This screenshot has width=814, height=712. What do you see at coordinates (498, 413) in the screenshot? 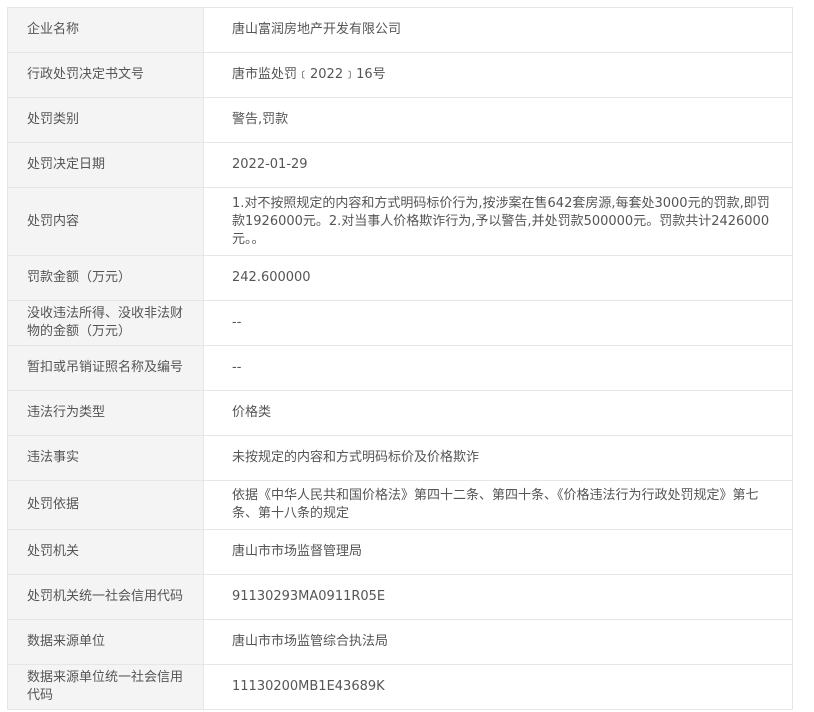
I see `row-value: 价格类` at bounding box center [498, 413].